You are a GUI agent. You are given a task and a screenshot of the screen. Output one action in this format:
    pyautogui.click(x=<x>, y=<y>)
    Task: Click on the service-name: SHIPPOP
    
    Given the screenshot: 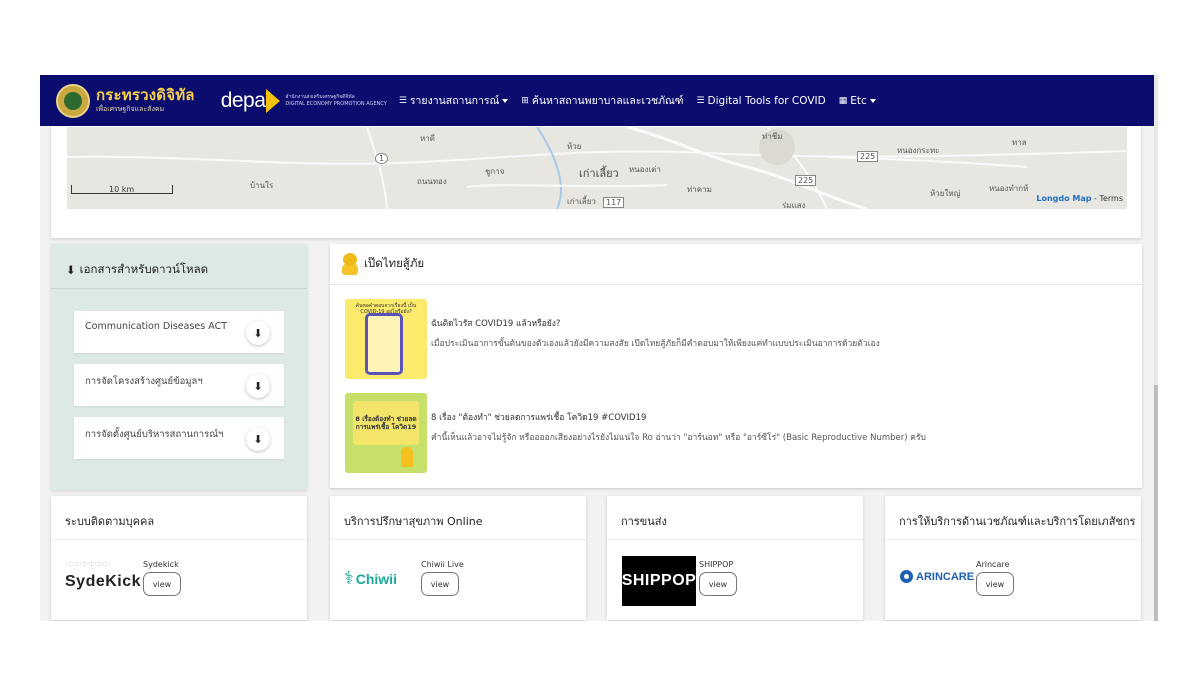 What is the action you would take?
    pyautogui.click(x=716, y=564)
    